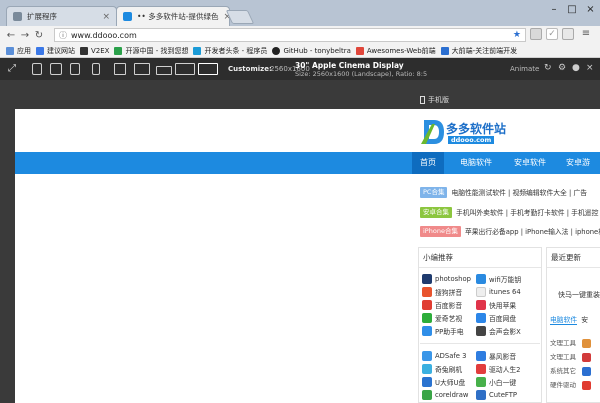  What do you see at coordinates (498, 368) in the screenshot?
I see `pick-item: 驱动人生2` at bounding box center [498, 368].